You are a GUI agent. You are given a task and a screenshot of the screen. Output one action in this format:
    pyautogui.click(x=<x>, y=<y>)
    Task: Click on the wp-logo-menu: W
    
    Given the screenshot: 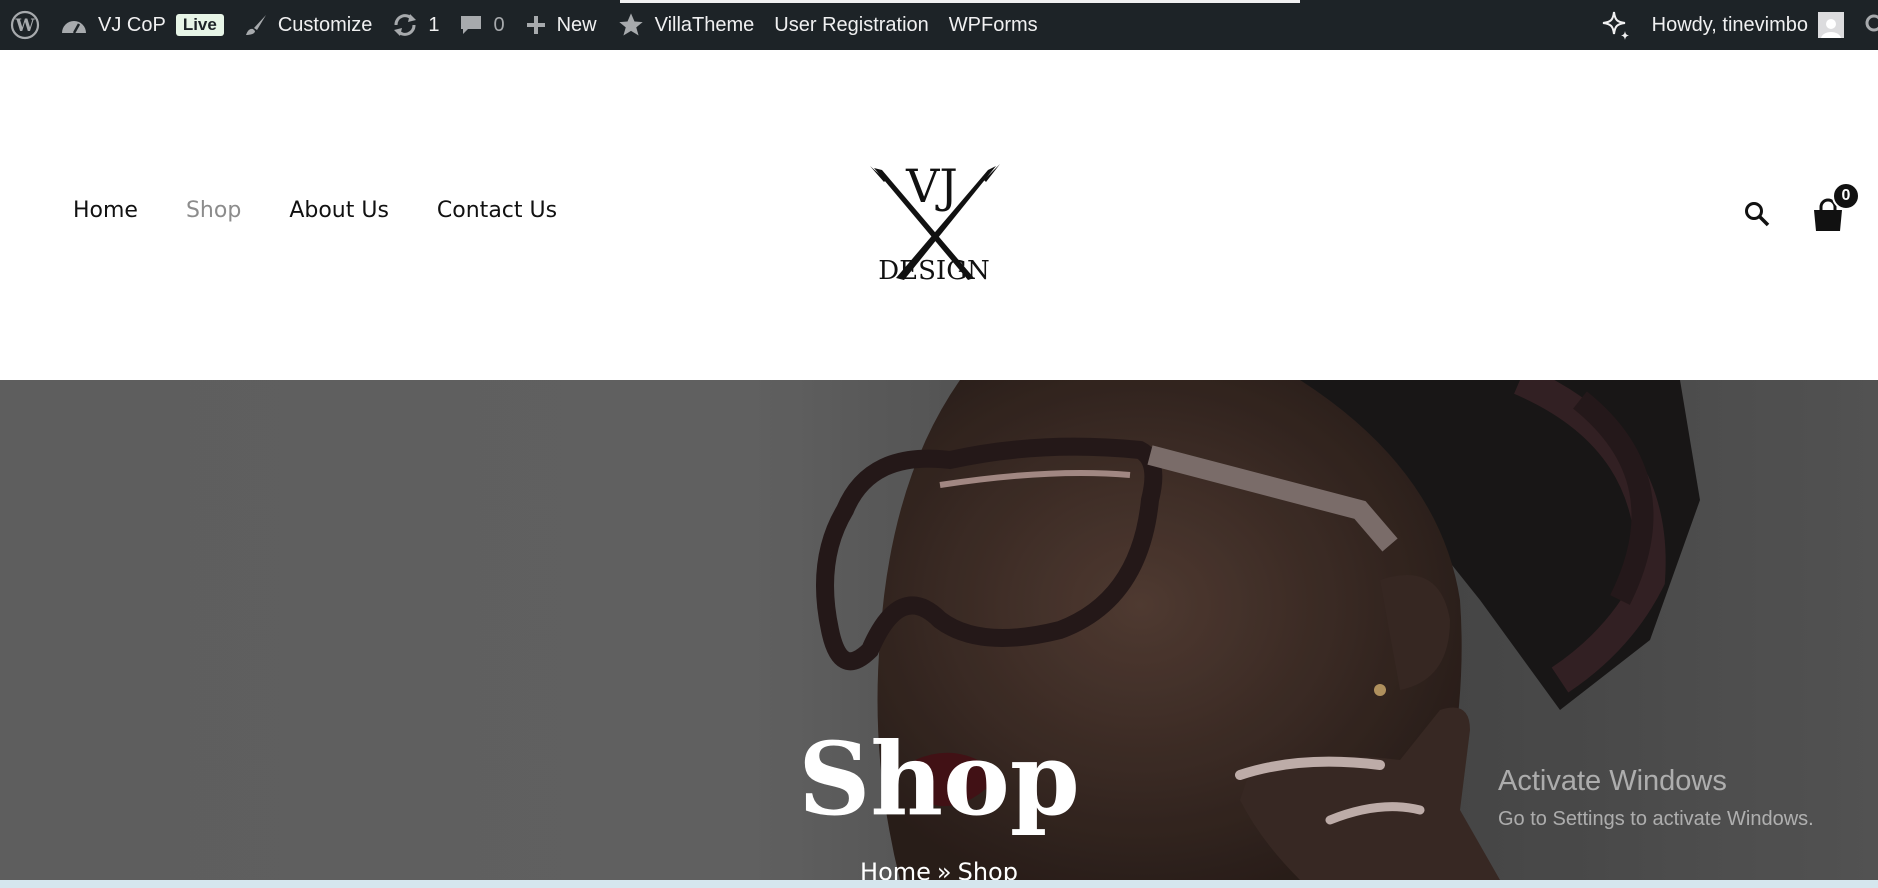 What is the action you would take?
    pyautogui.click(x=25, y=25)
    